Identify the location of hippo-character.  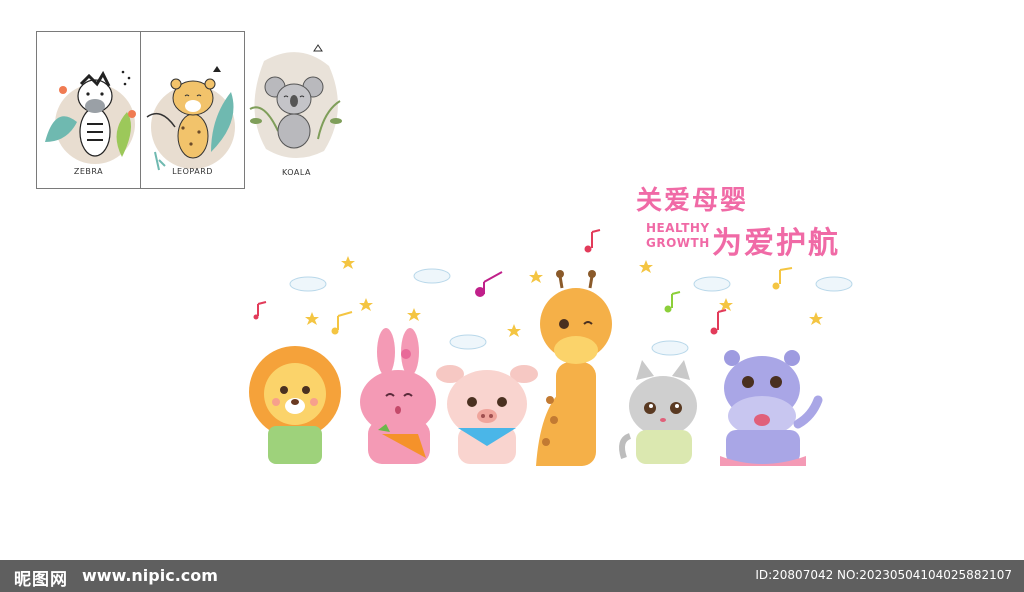
(771, 408).